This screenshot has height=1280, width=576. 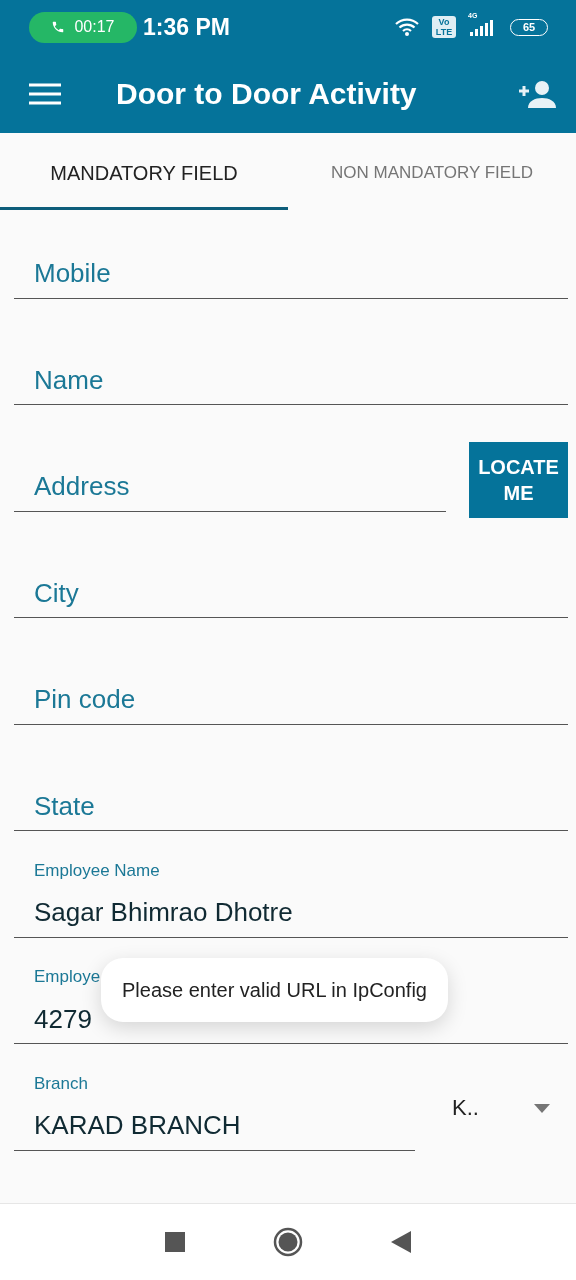 I want to click on volte-icon: Vo LTE, so click(x=444, y=27).